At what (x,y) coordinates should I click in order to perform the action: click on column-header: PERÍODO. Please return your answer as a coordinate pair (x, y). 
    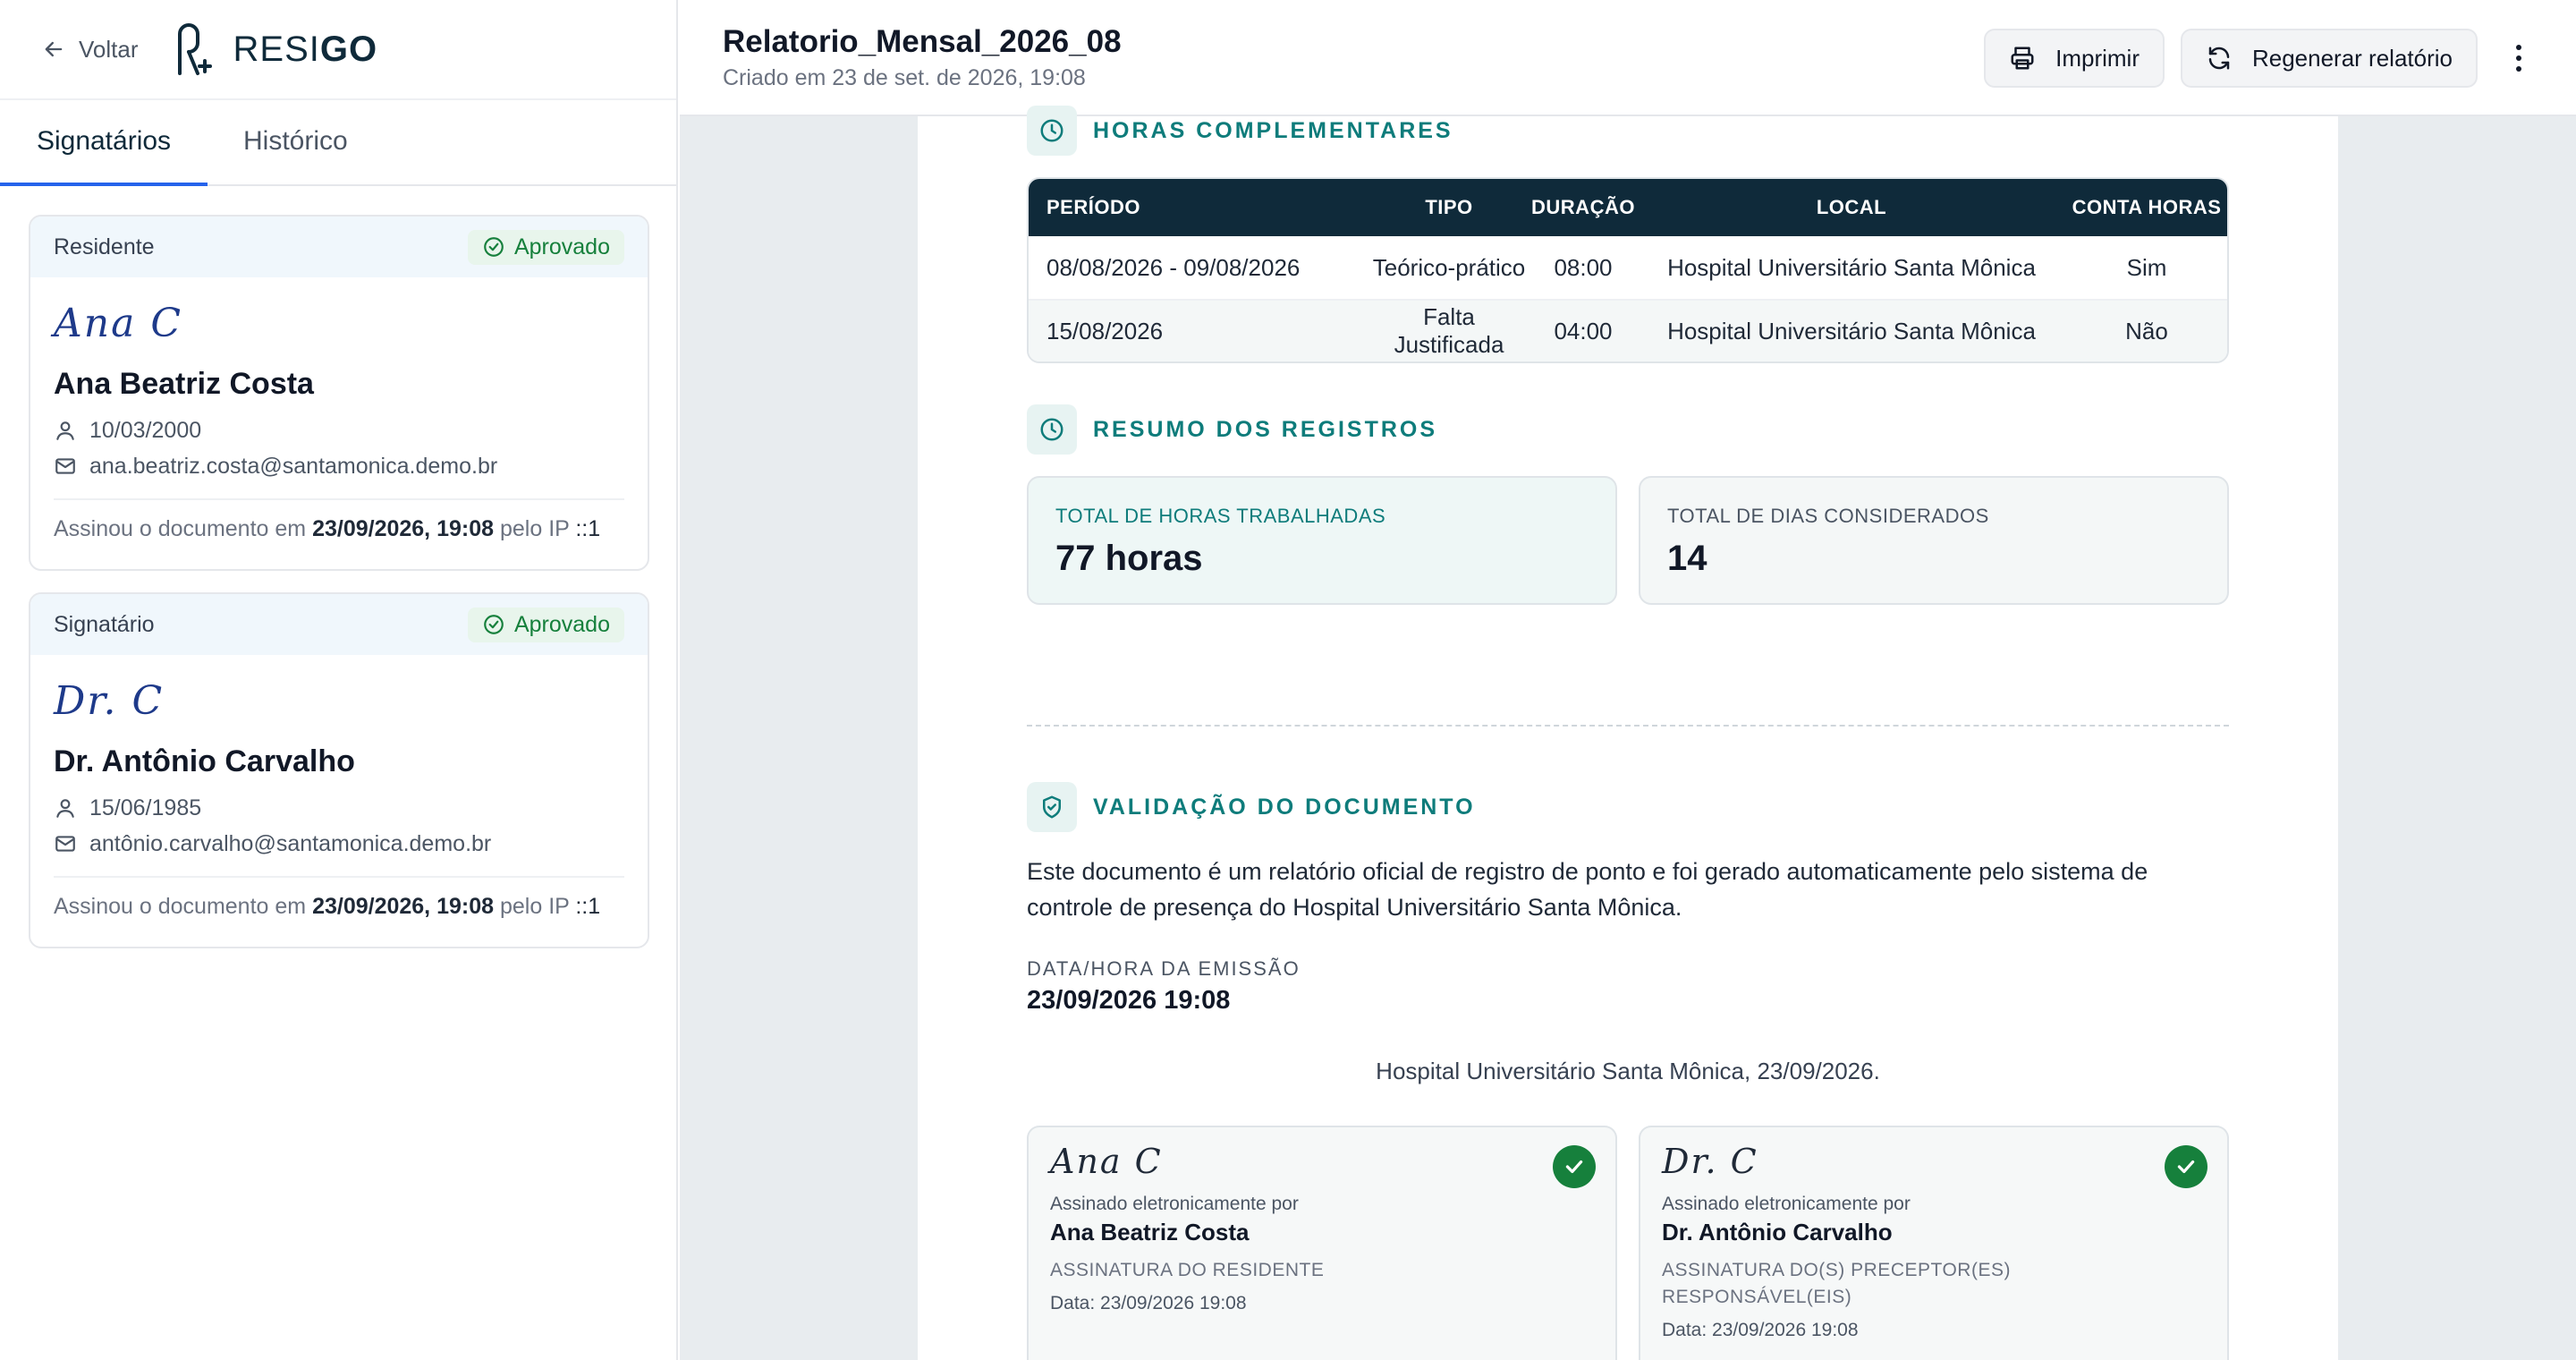
    Looking at the image, I should click on (1093, 207).